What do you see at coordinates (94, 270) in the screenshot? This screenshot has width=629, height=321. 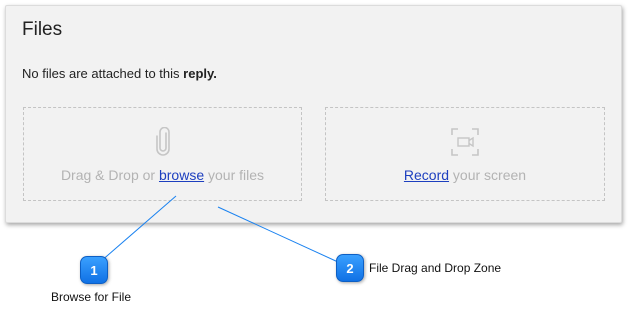 I see `callout-badge-1: 1` at bounding box center [94, 270].